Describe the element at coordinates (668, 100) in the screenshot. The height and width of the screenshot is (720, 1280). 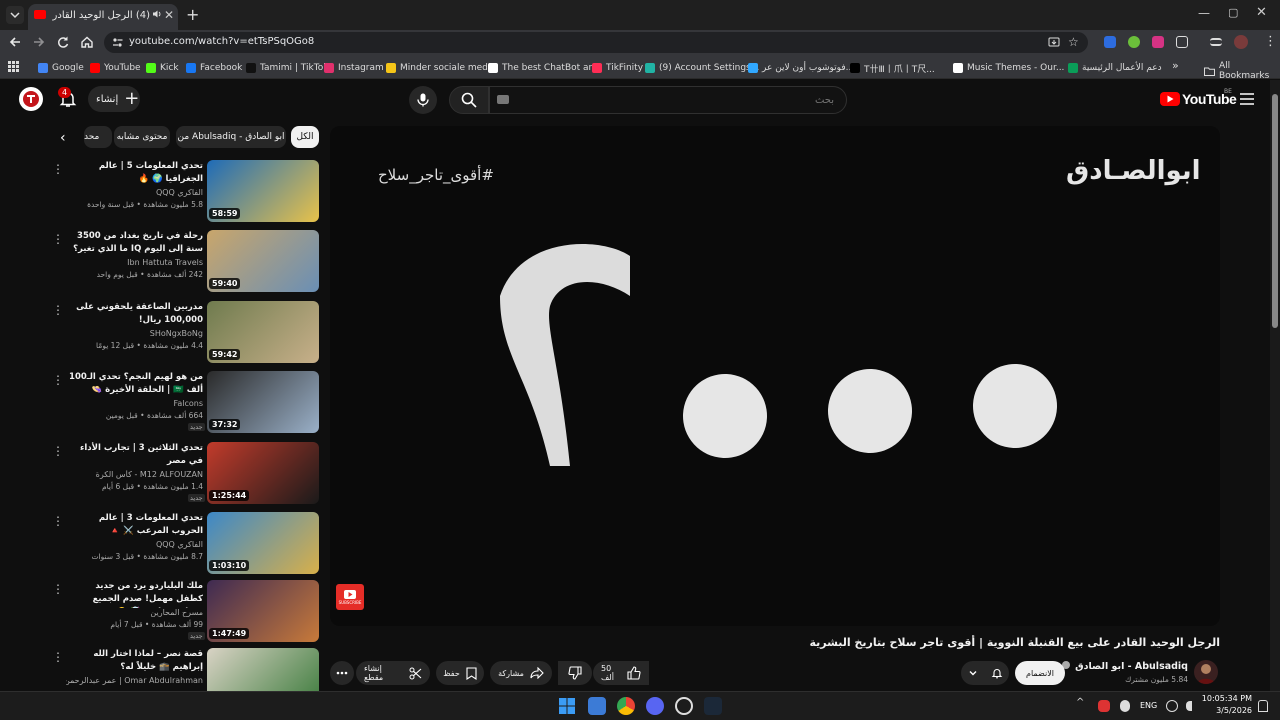
I see `search-input` at that location.